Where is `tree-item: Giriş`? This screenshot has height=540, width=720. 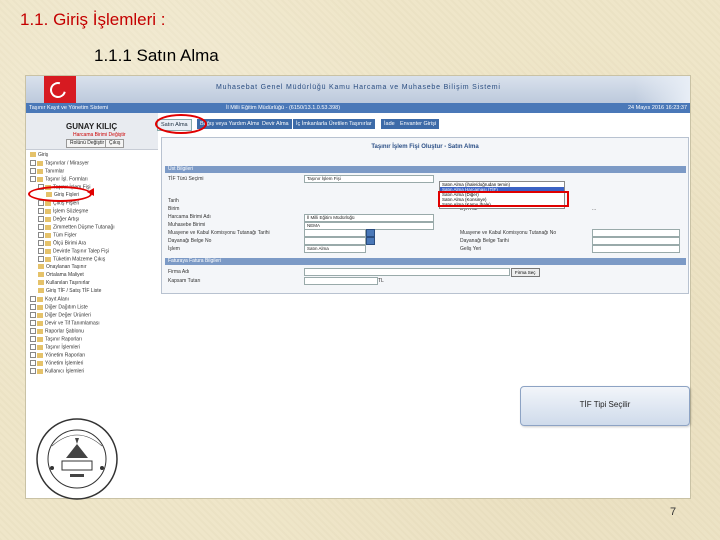
tree-item: Giriş is located at coordinates (39, 155).